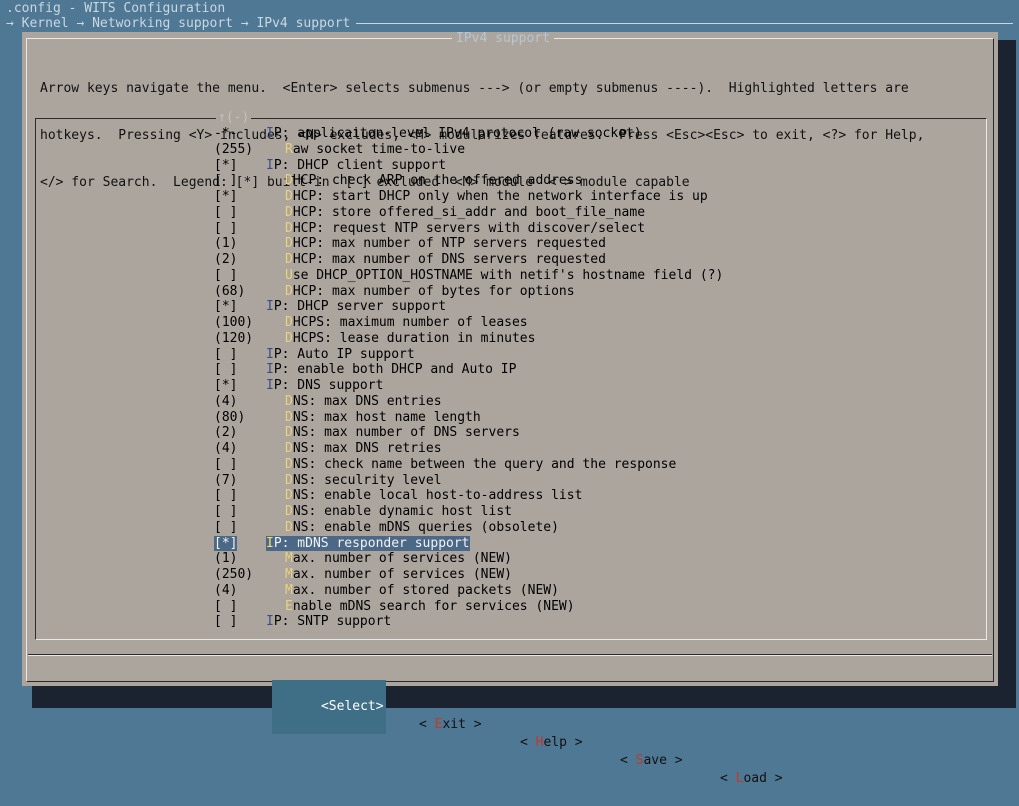  What do you see at coordinates (425, 527) in the screenshot?
I see `menu-item-text: NS: enable mDNS queries (obsolete)` at bounding box center [425, 527].